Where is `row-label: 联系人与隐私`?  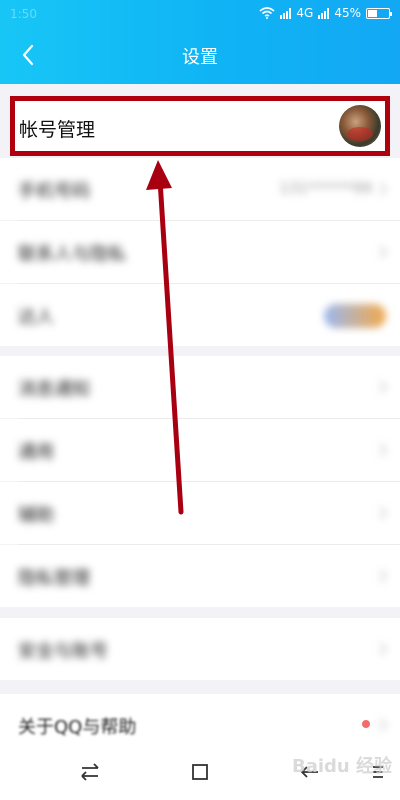 row-label: 联系人与隐私 is located at coordinates (72, 254).